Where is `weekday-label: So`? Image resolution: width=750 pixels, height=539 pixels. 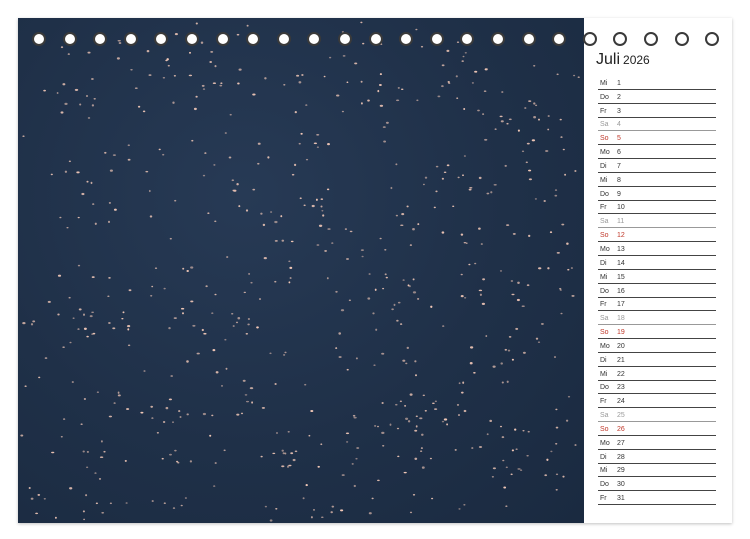
weekday-label: So is located at coordinates (604, 429).